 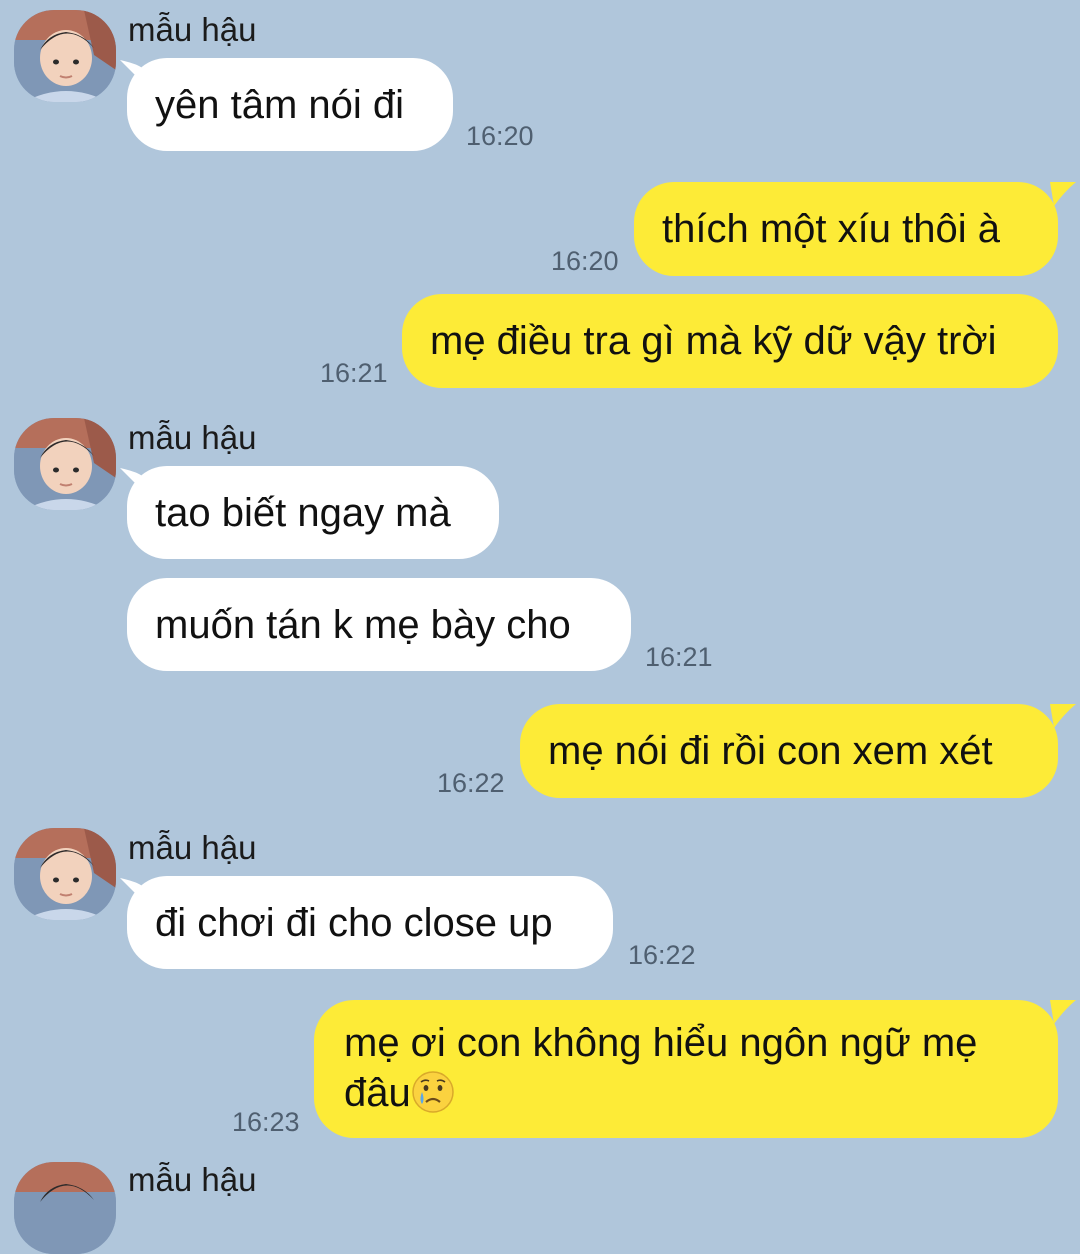 What do you see at coordinates (831, 229) in the screenshot?
I see `message-text: thích một xíu thôi à` at bounding box center [831, 229].